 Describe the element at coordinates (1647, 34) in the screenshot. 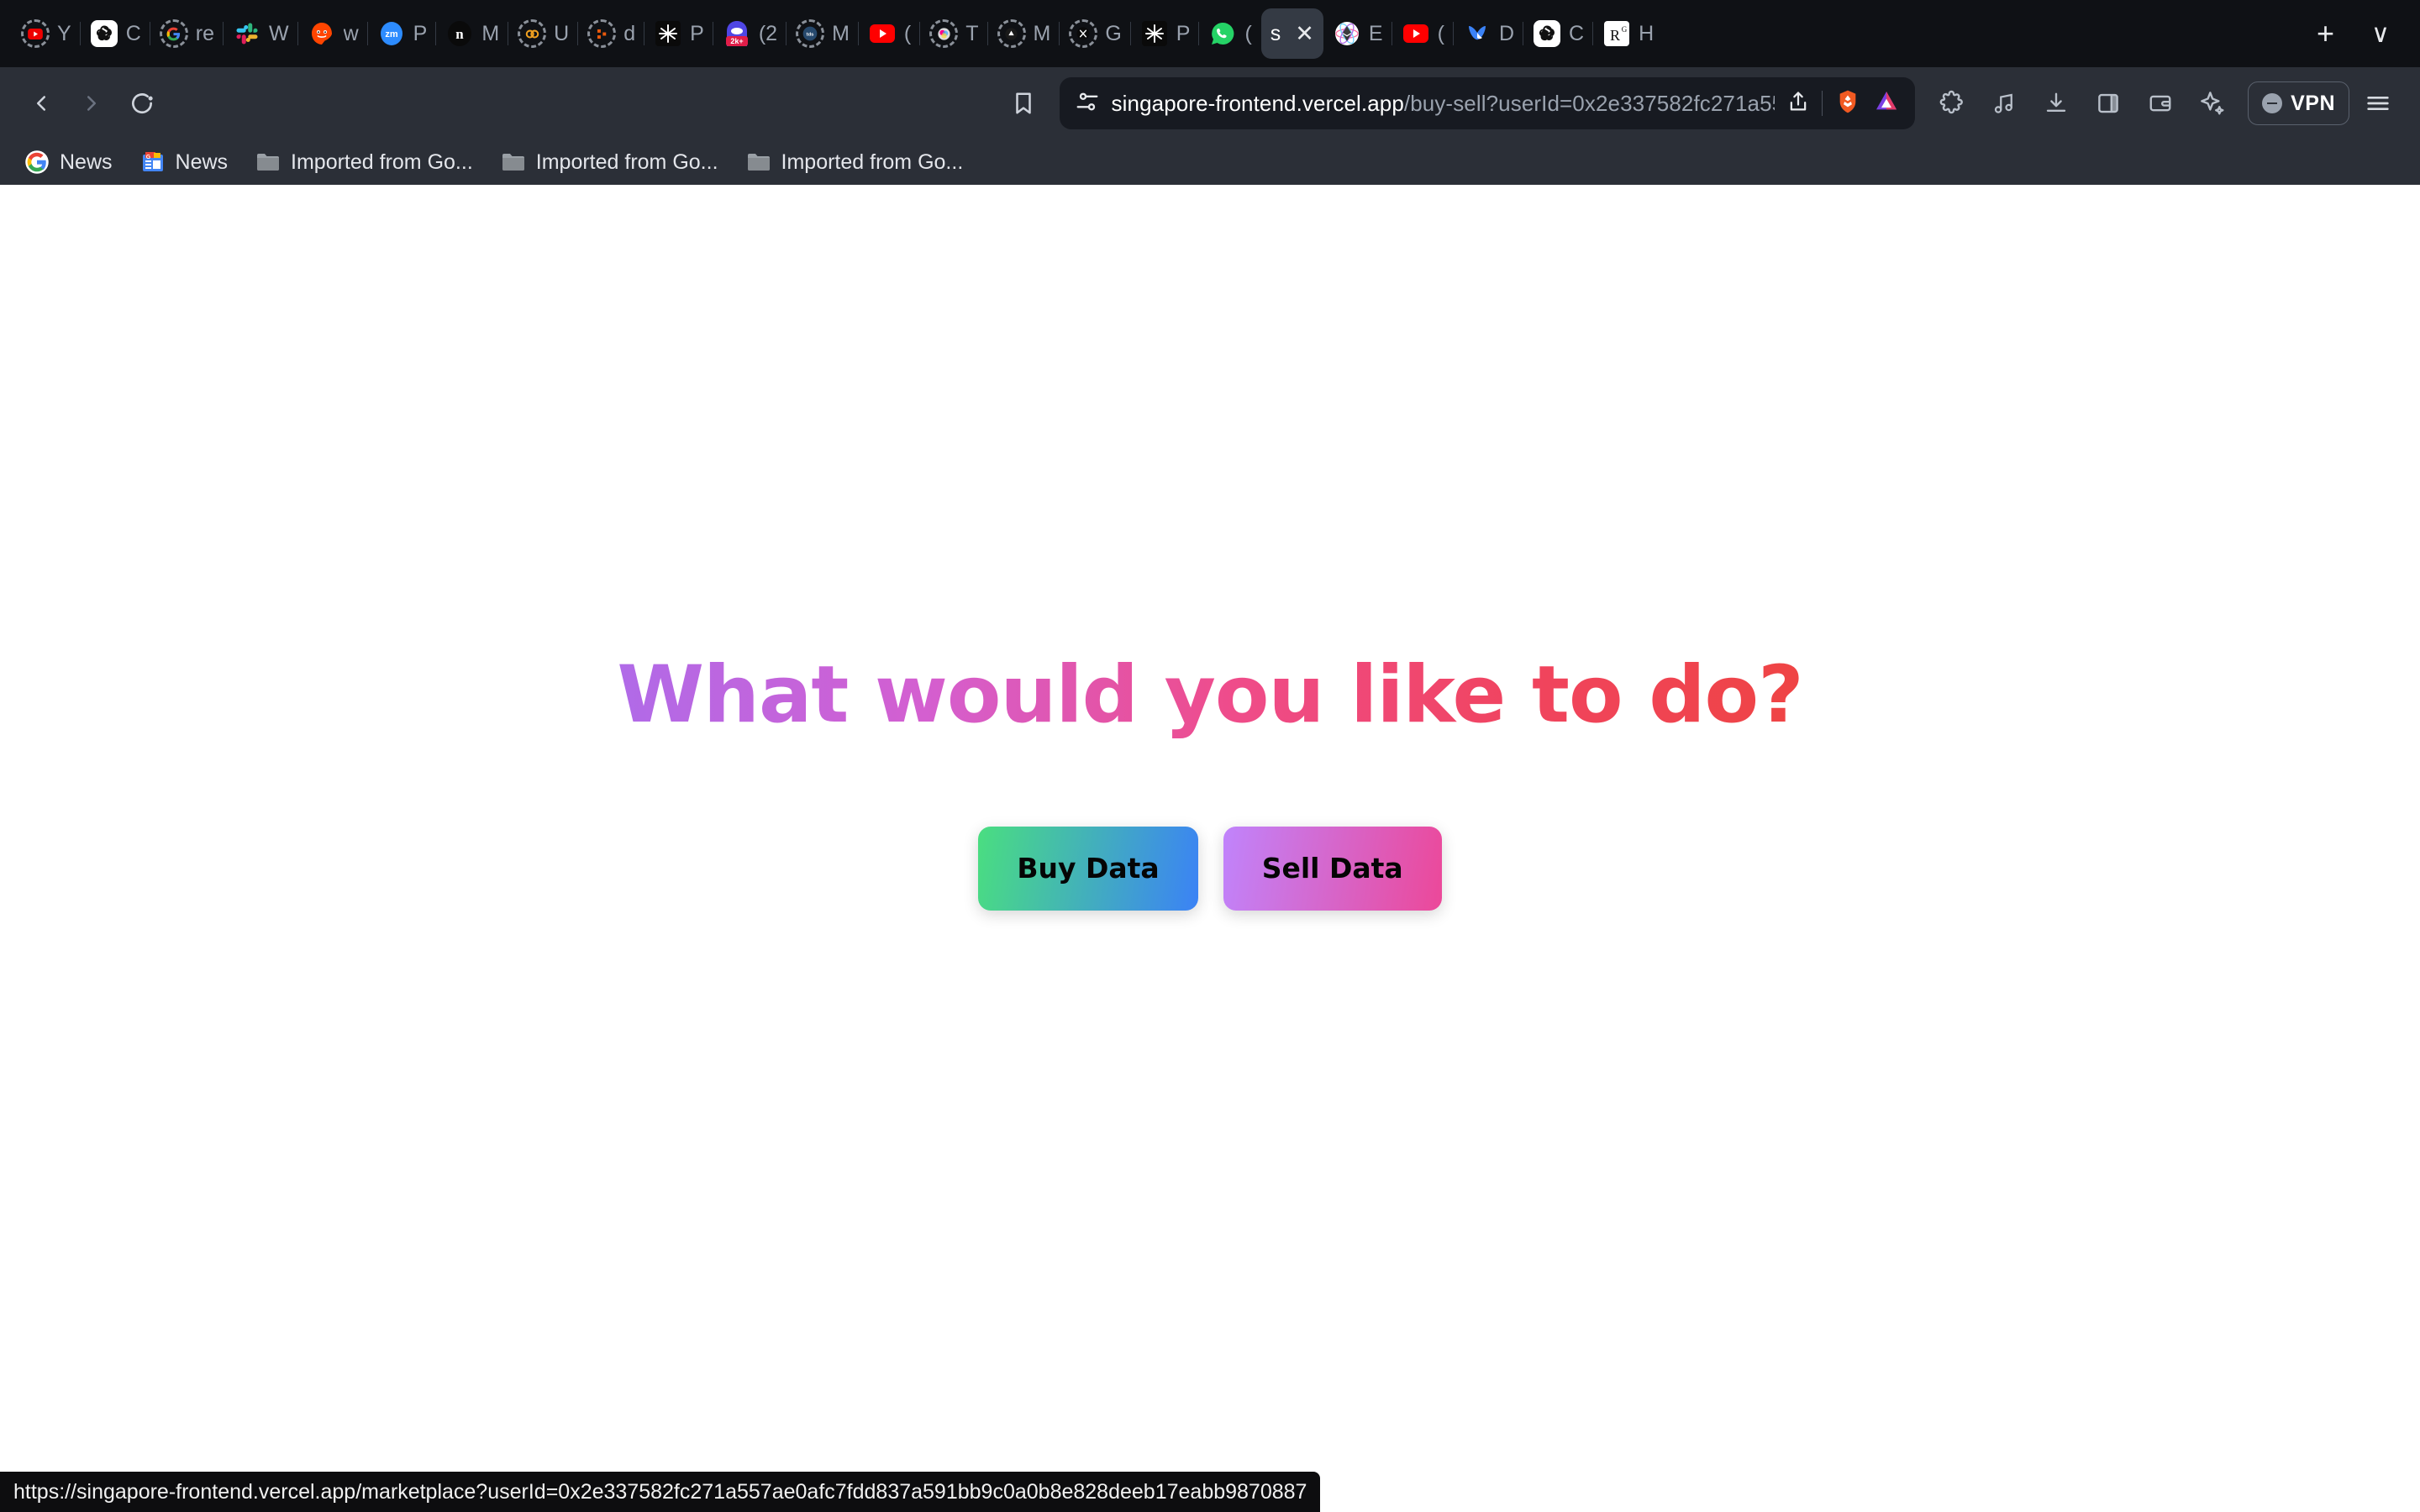

I see `tab-title: H` at that location.